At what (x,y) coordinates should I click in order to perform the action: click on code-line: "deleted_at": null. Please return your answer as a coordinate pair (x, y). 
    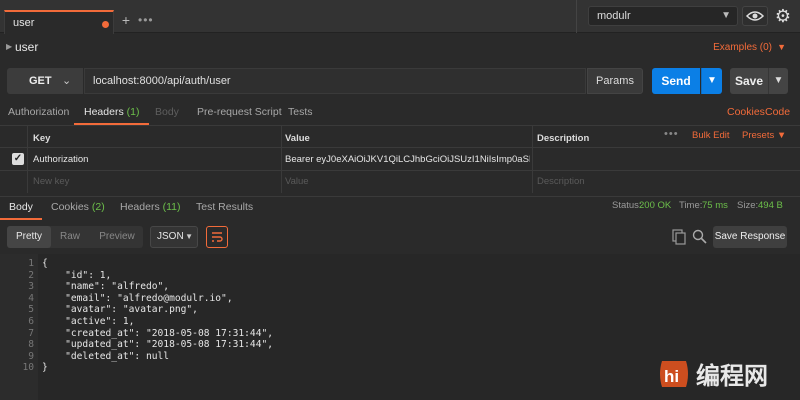
    Looking at the image, I should click on (106, 356).